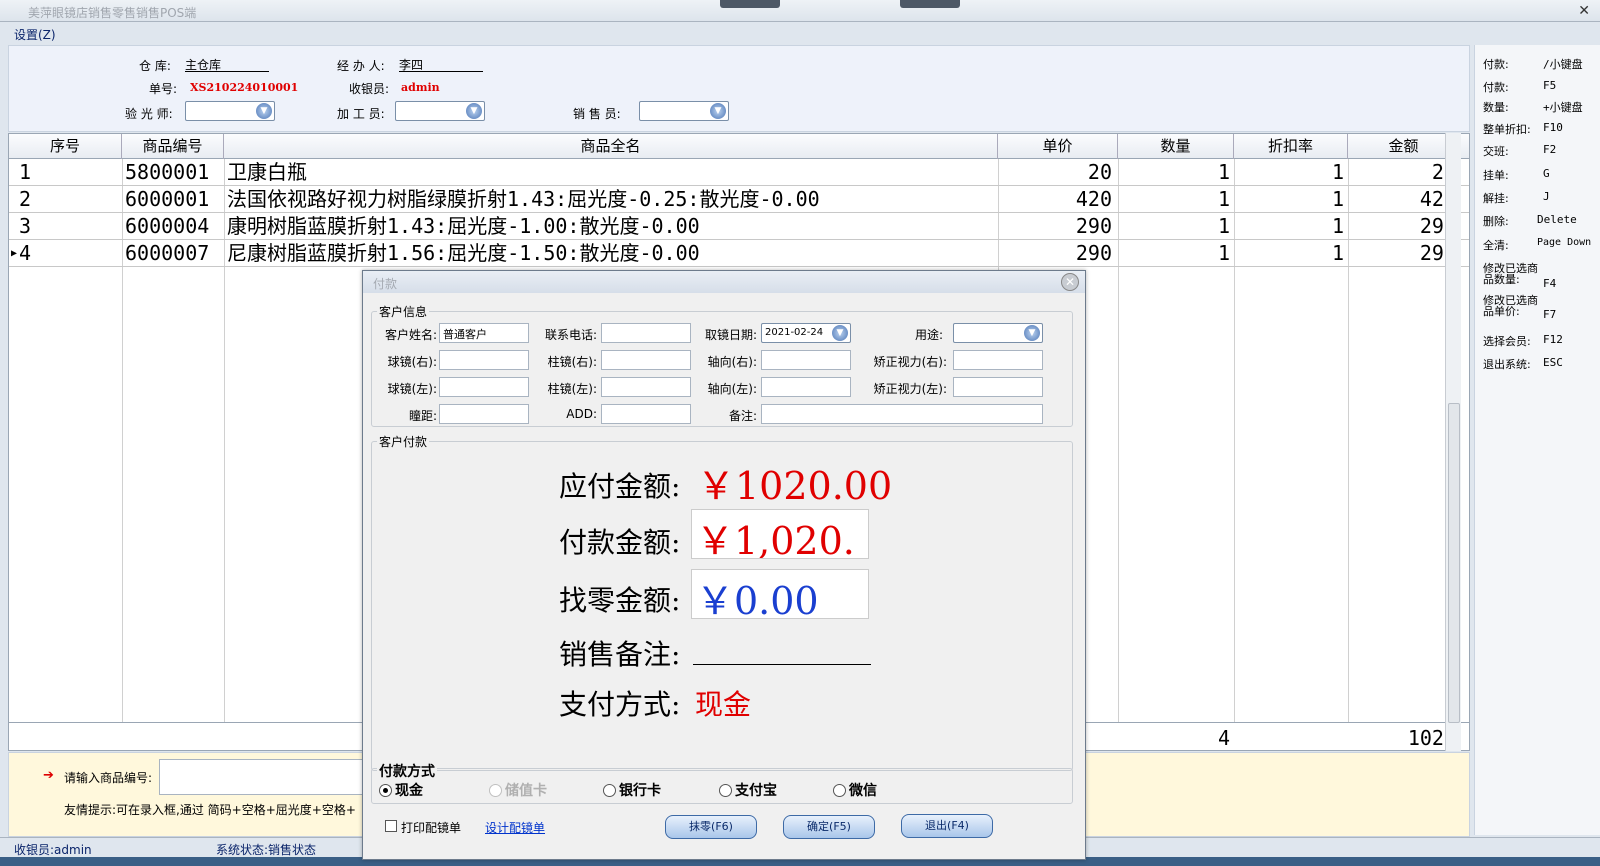 This screenshot has width=1600, height=866. I want to click on product-code-input, so click(269, 777).